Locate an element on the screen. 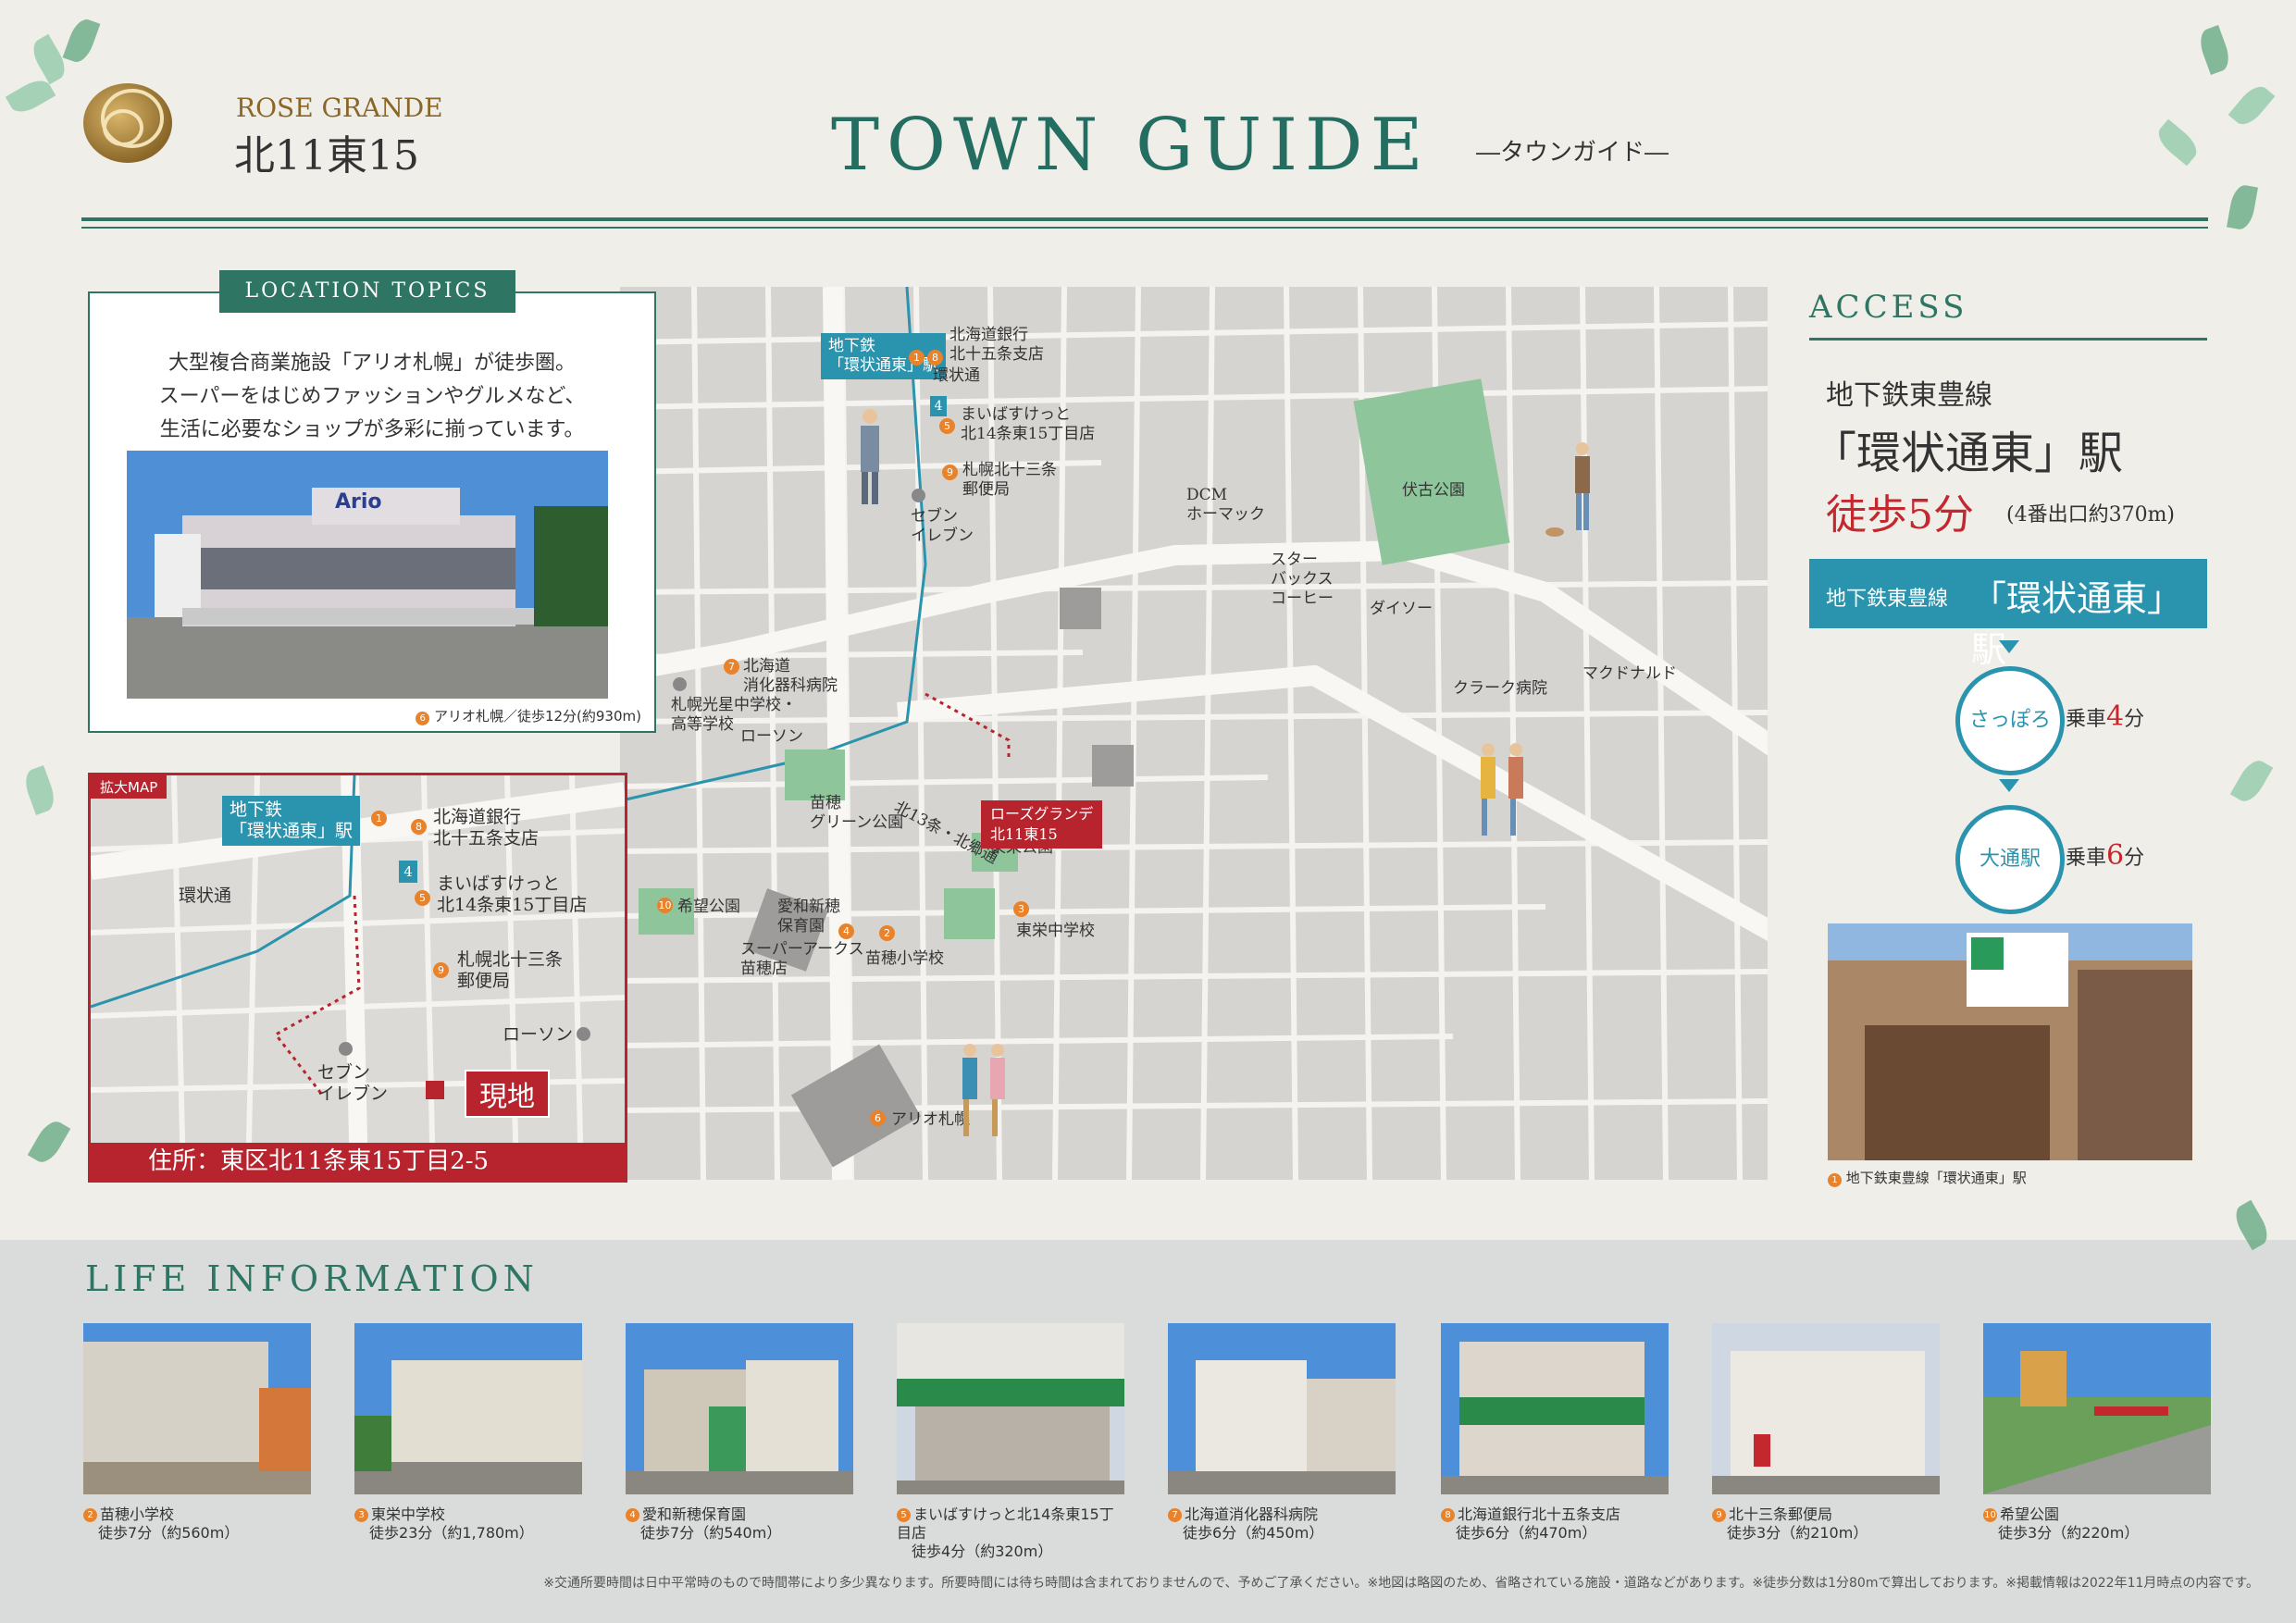  small-map-label-bank: 北海道銀行 北十五条支店 is located at coordinates (486, 828).